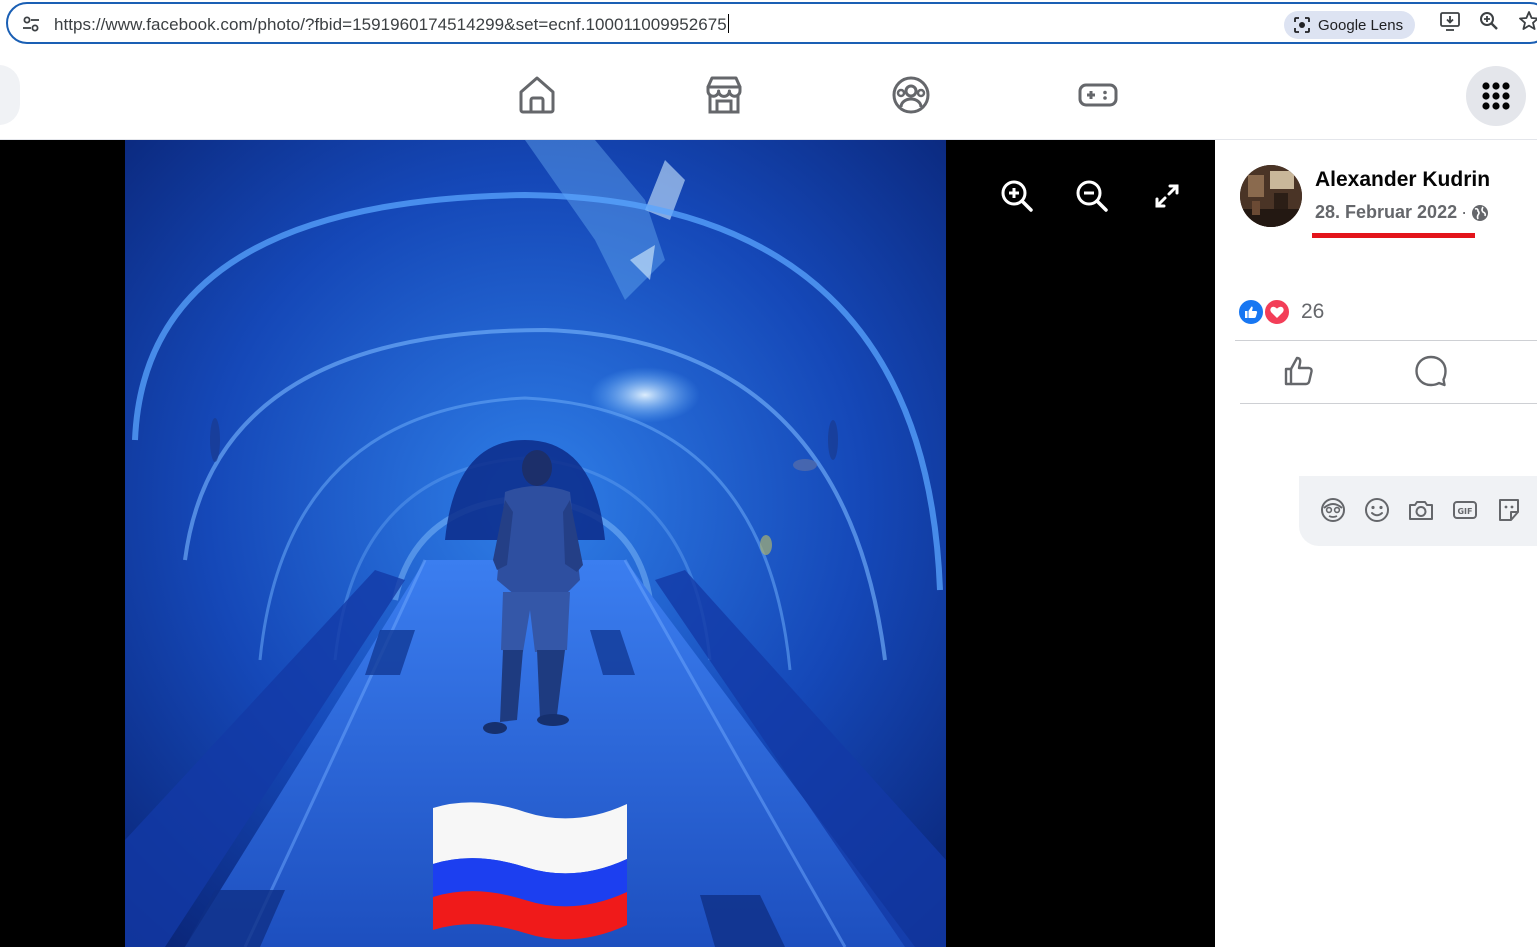 The height and width of the screenshot is (947, 1537). I want to click on zoom-in-icon, so click(1017, 196).